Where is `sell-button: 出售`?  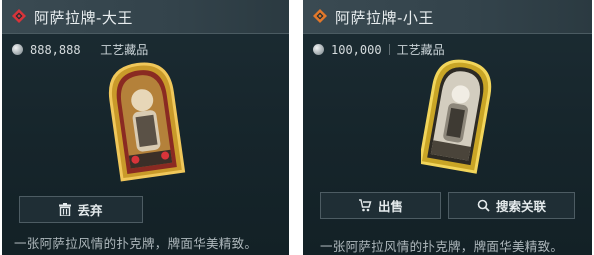 sell-button: 出售 is located at coordinates (380, 205).